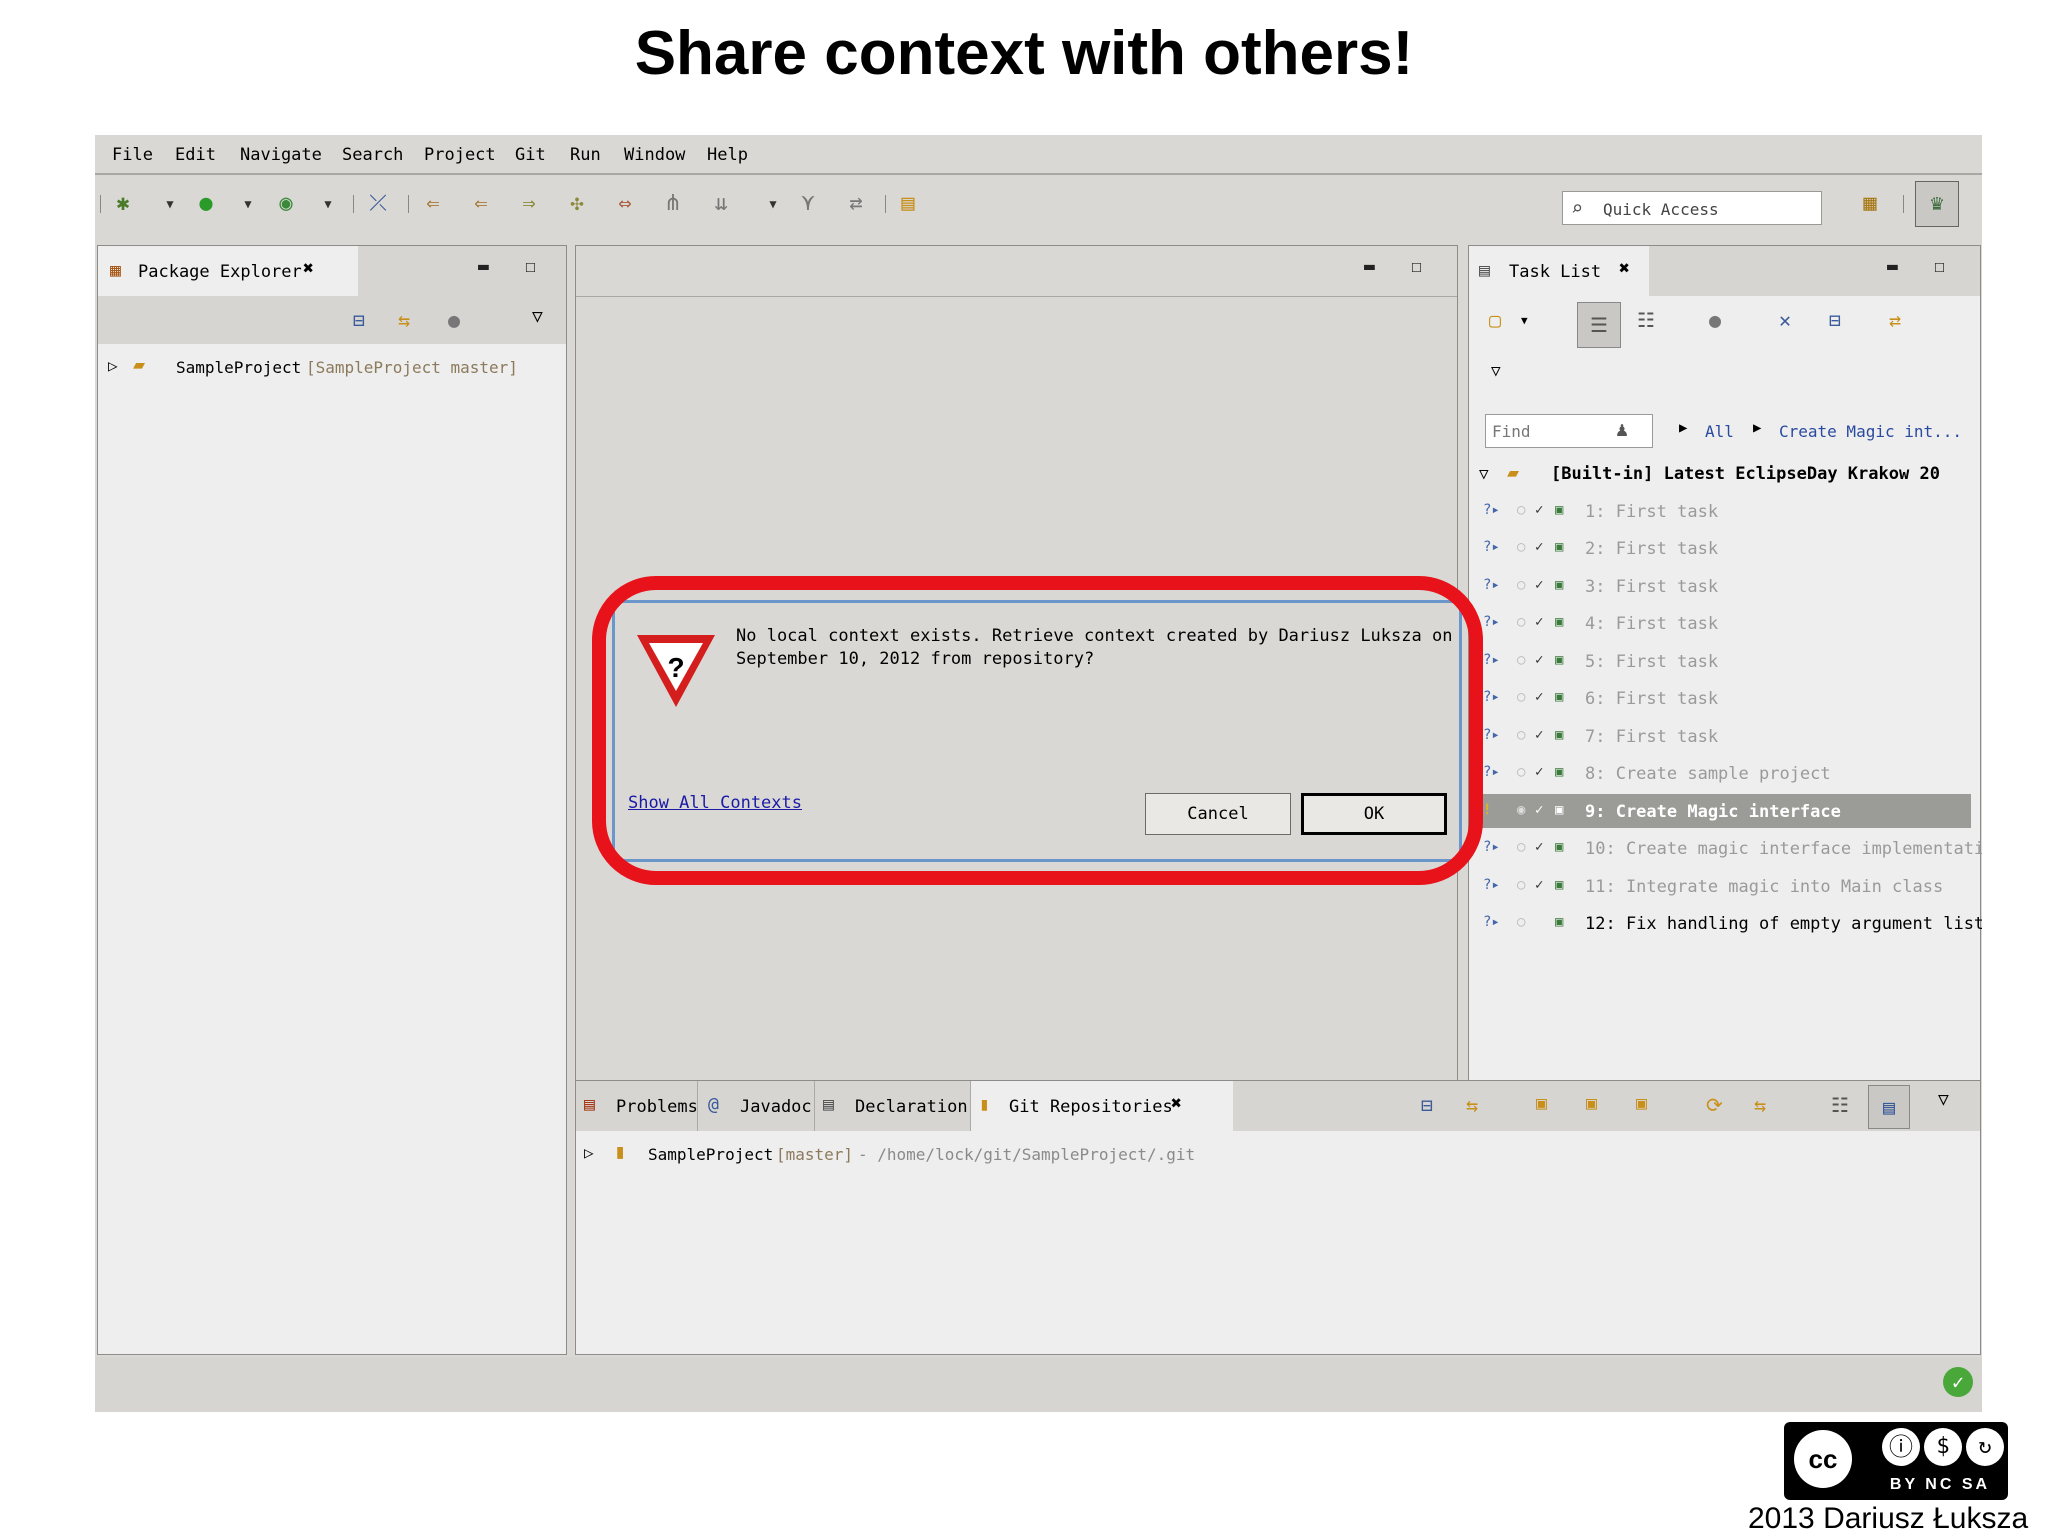 Image resolution: width=2048 pixels, height=1536 pixels. What do you see at coordinates (228, 271) in the screenshot?
I see `tab-package-explorer: ▦ Package Explorer ✖` at bounding box center [228, 271].